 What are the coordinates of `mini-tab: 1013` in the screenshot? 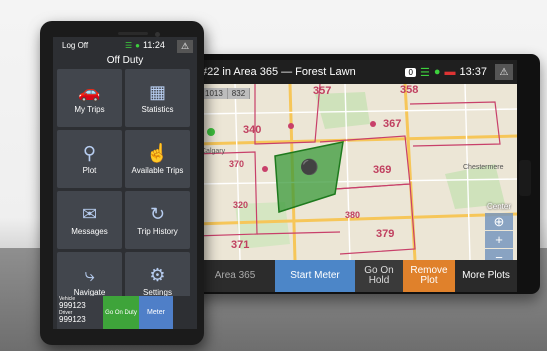 It's located at (214, 93).